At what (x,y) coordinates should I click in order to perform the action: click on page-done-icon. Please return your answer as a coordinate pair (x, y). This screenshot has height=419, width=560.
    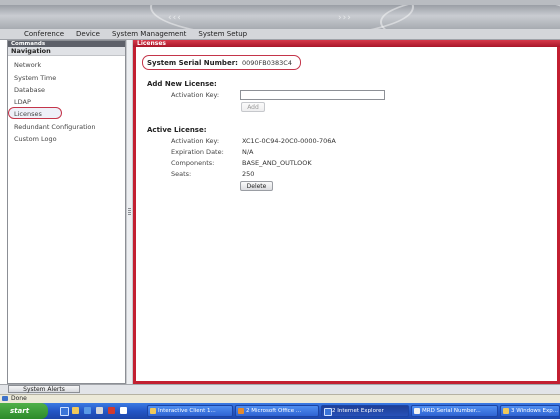
    Looking at the image, I should click on (5, 398).